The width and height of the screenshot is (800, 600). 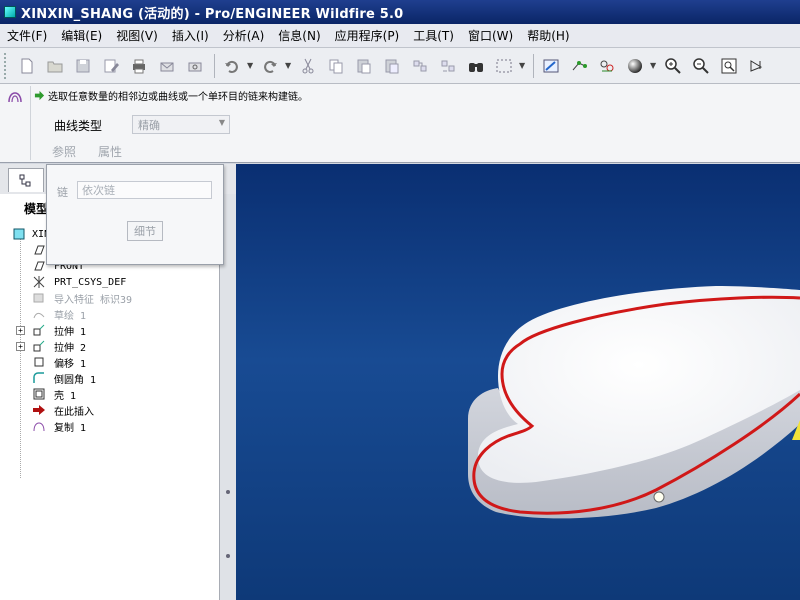 What do you see at coordinates (251, 65) in the screenshot?
I see `undo-dropdown-icon: ▼` at bounding box center [251, 65].